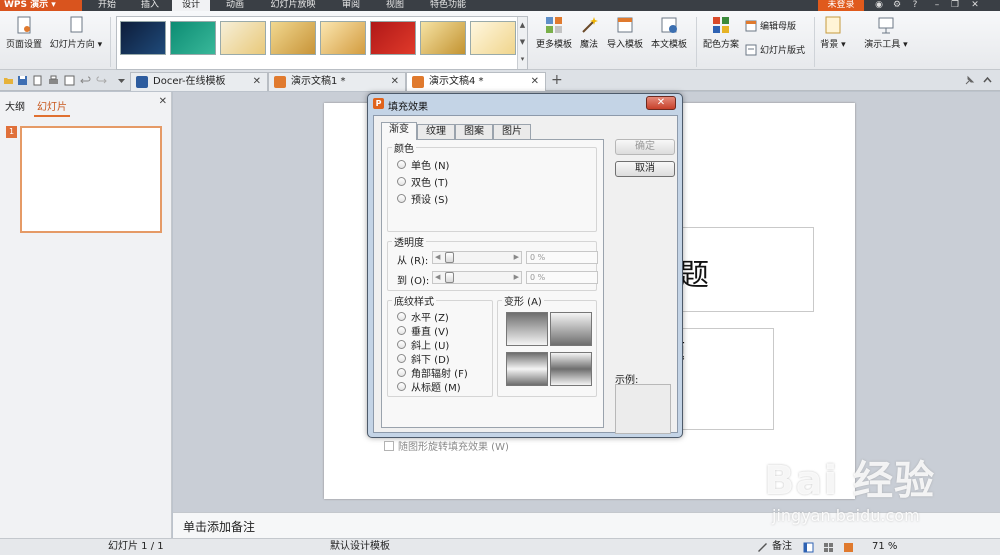 Image resolution: width=1000 pixels, height=555 pixels. What do you see at coordinates (886, 32) in the screenshot?
I see `present-tools-button: 演示工具 ▾` at bounding box center [886, 32].